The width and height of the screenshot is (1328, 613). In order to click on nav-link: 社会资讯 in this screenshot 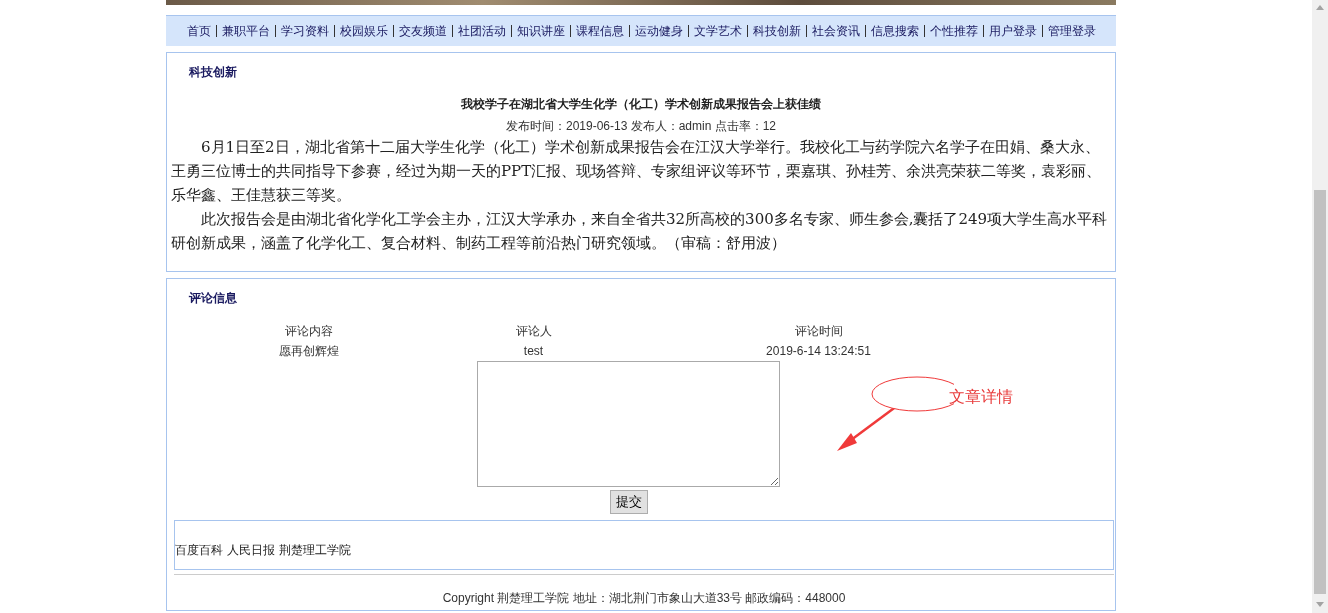, I will do `click(835, 31)`.